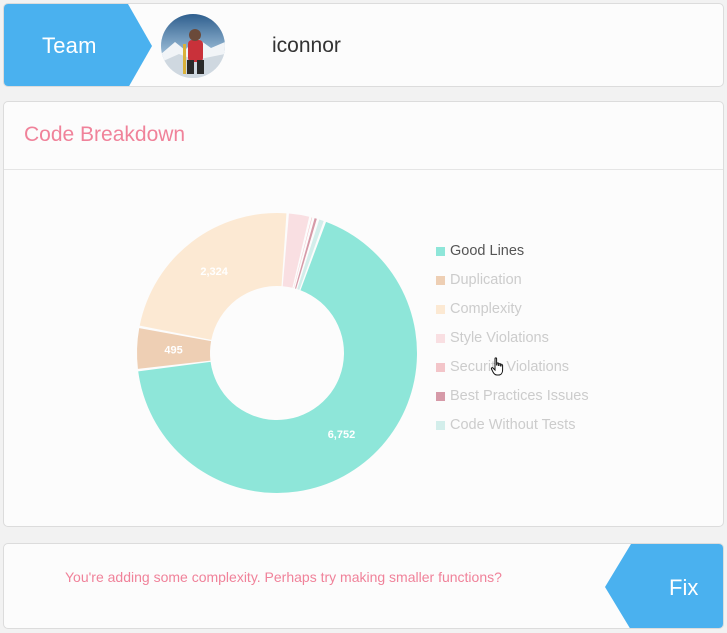 This screenshot has width=727, height=633. I want to click on avatar, so click(193, 46).